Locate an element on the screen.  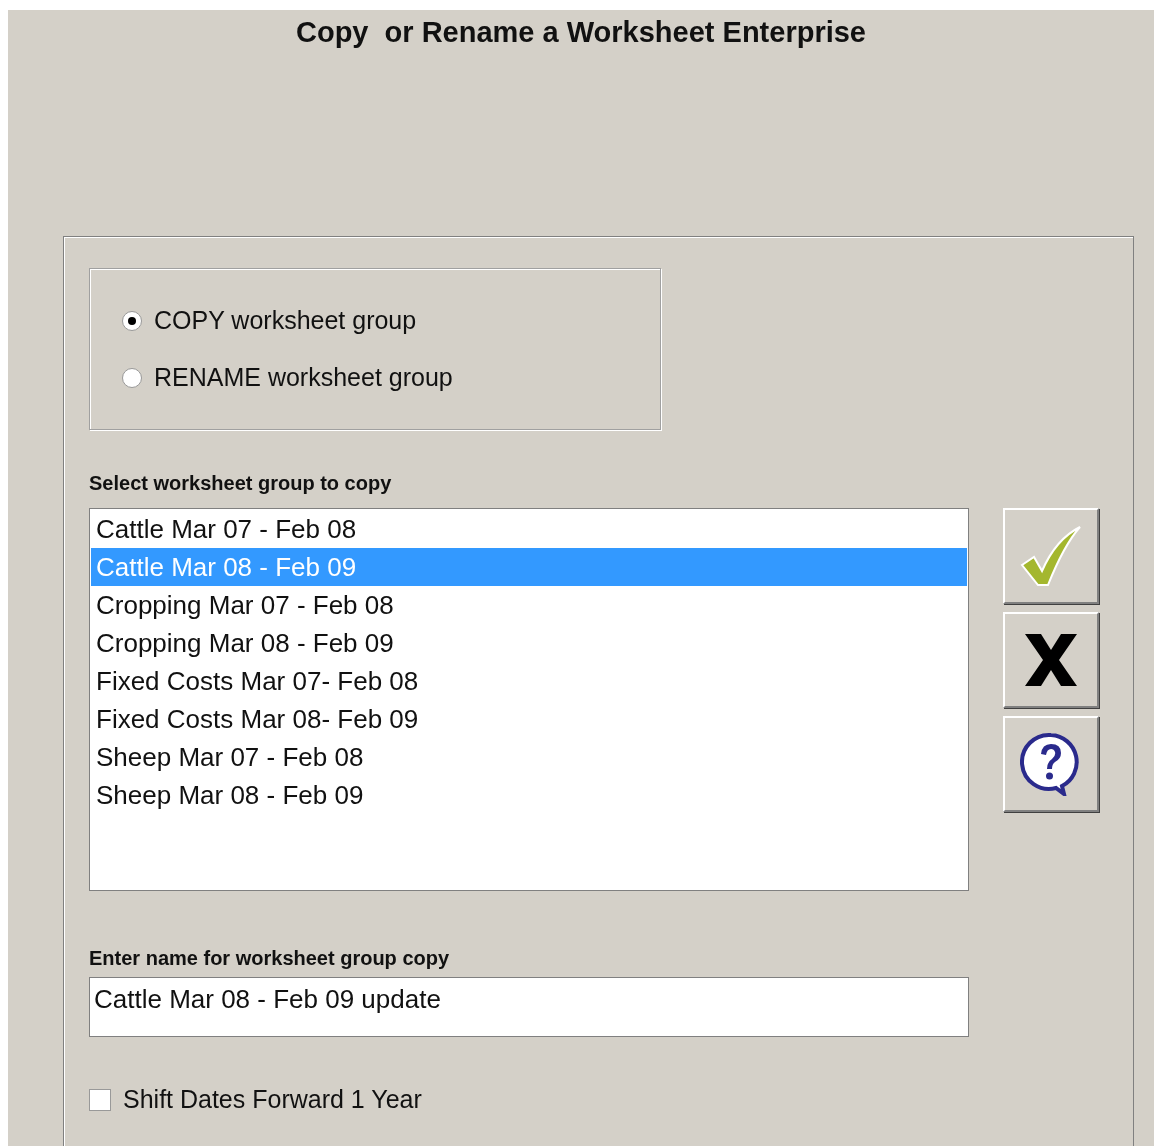
radio-label: RENAME worksheet group is located at coordinates (303, 377).